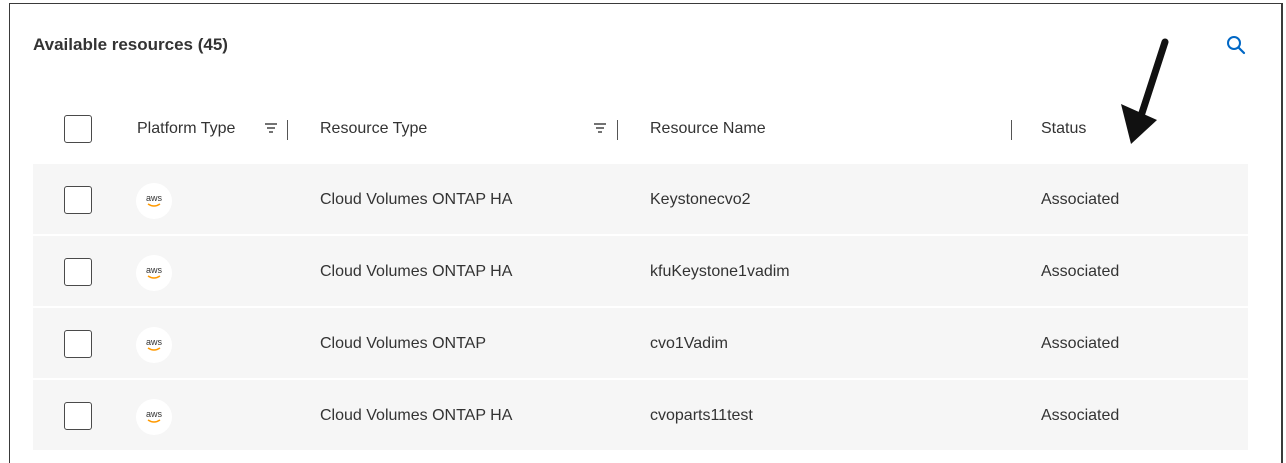 Image resolution: width=1286 pixels, height=463 pixels. Describe the element at coordinates (373, 129) in the screenshot. I see `column-header-resource-type: Resource Type` at that location.